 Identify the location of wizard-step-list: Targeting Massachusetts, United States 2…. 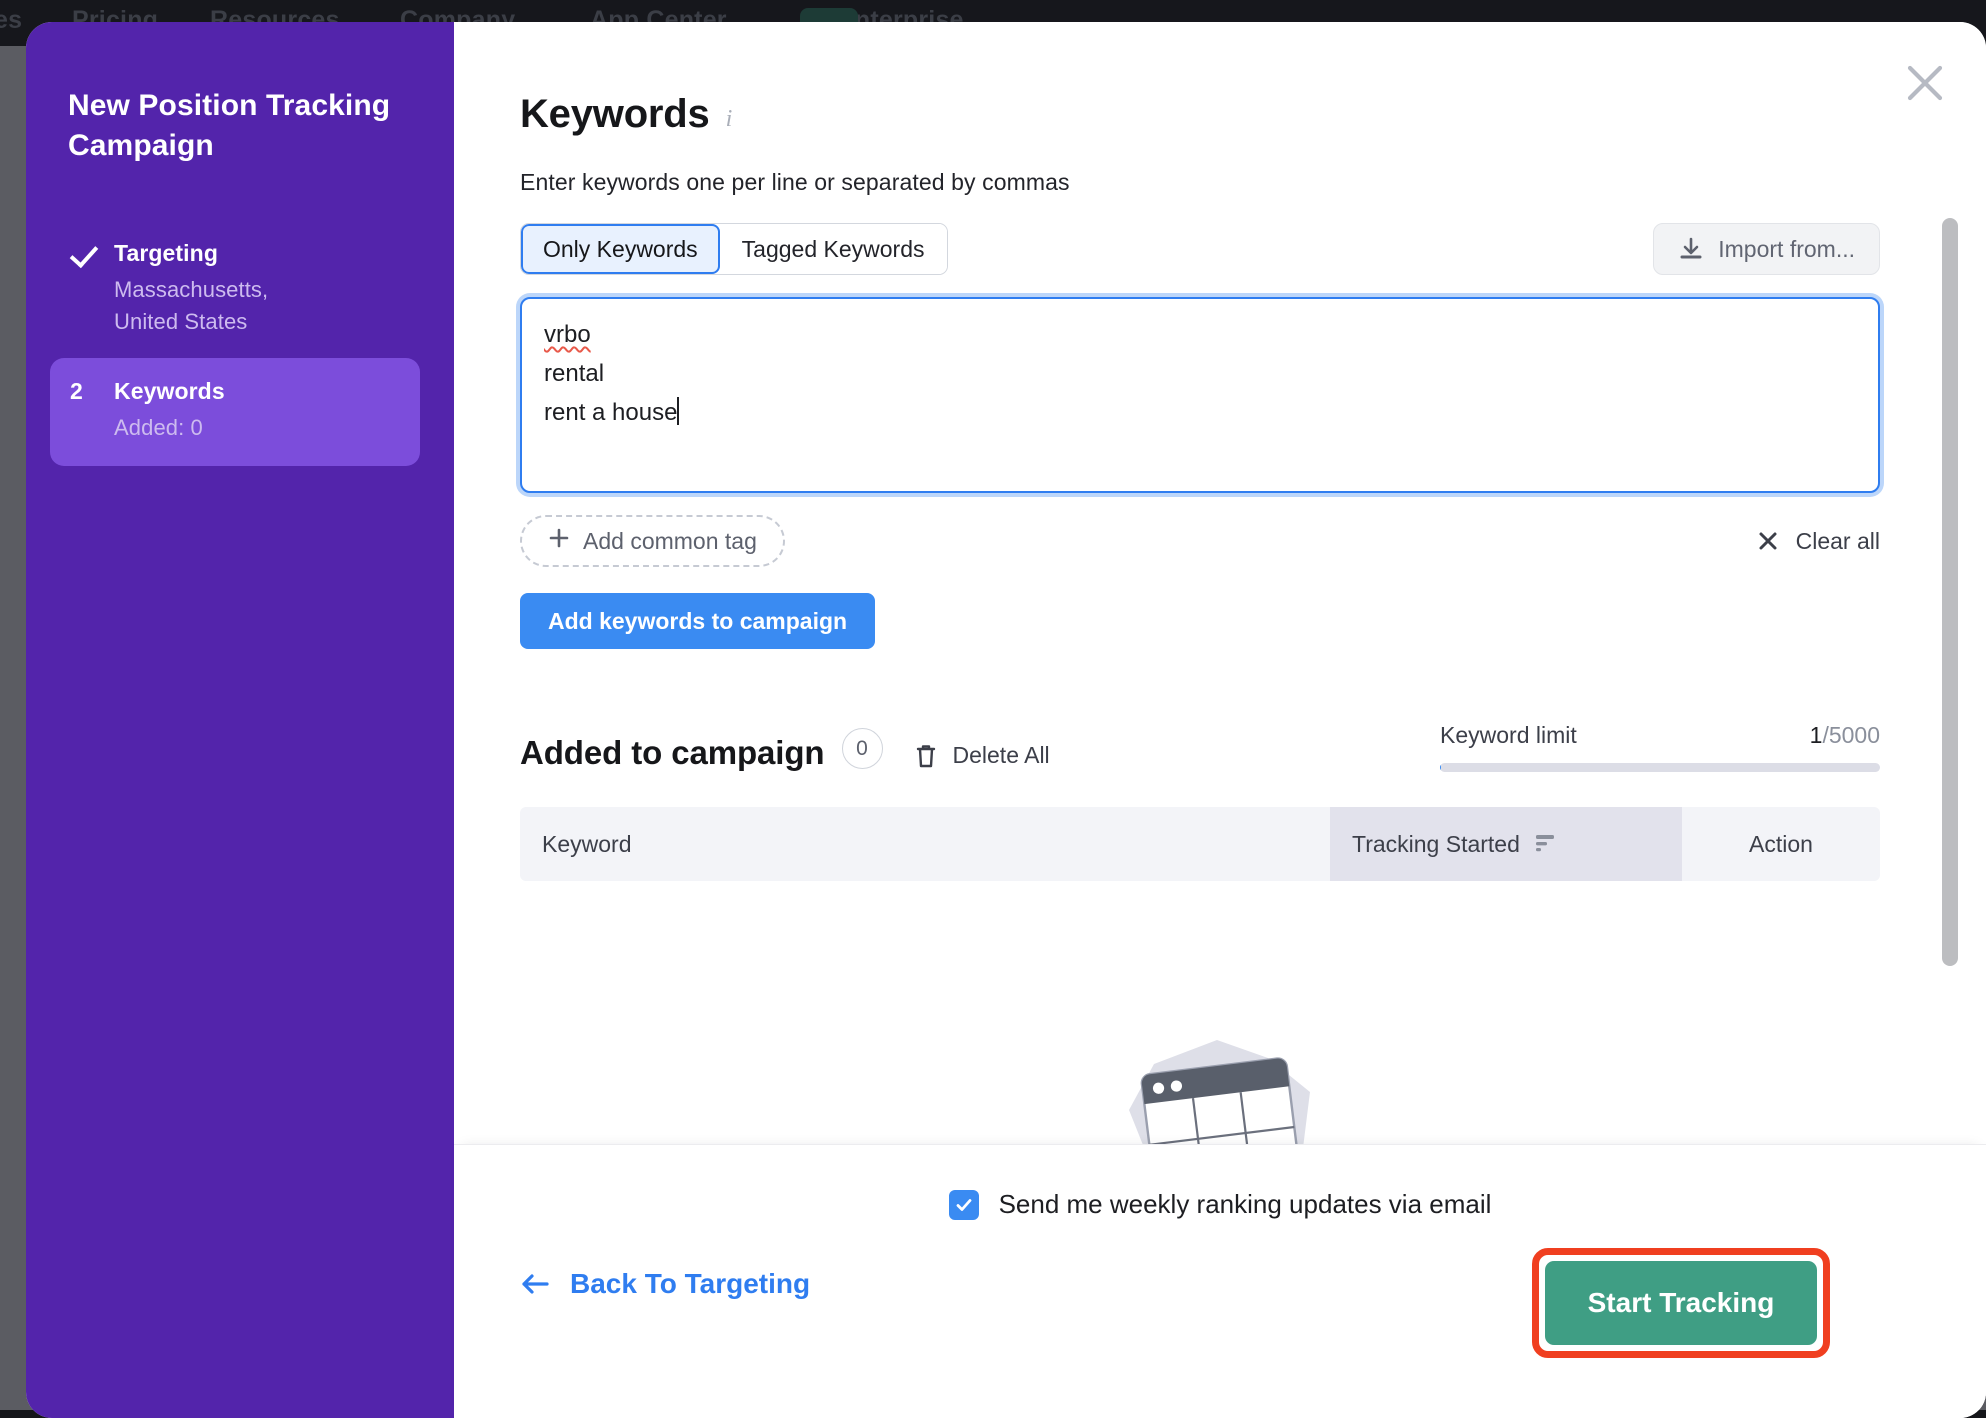
(240, 344).